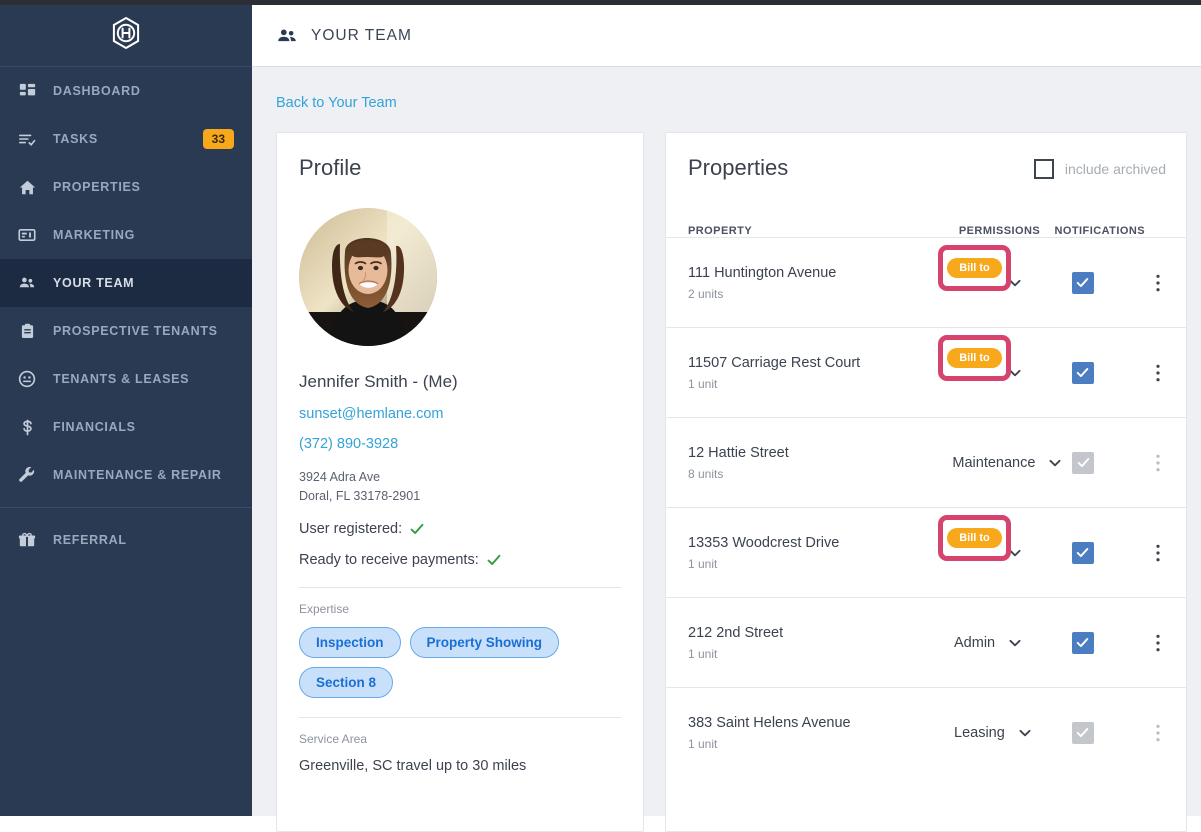 This screenshot has width=1201, height=832. I want to click on include-archived-label: include archived, so click(1115, 169).